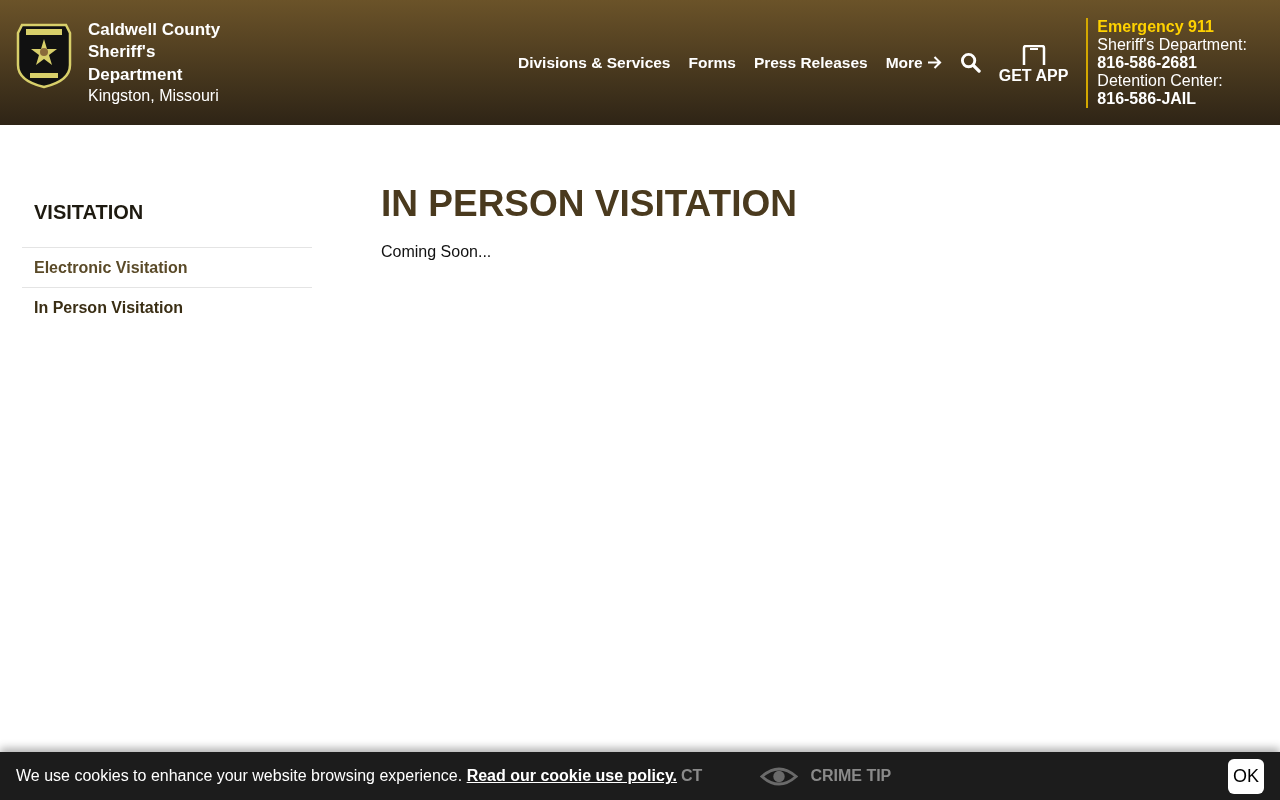 This screenshot has height=800, width=1280. Describe the element at coordinates (1033, 54) in the screenshot. I see `phone-icon` at that location.